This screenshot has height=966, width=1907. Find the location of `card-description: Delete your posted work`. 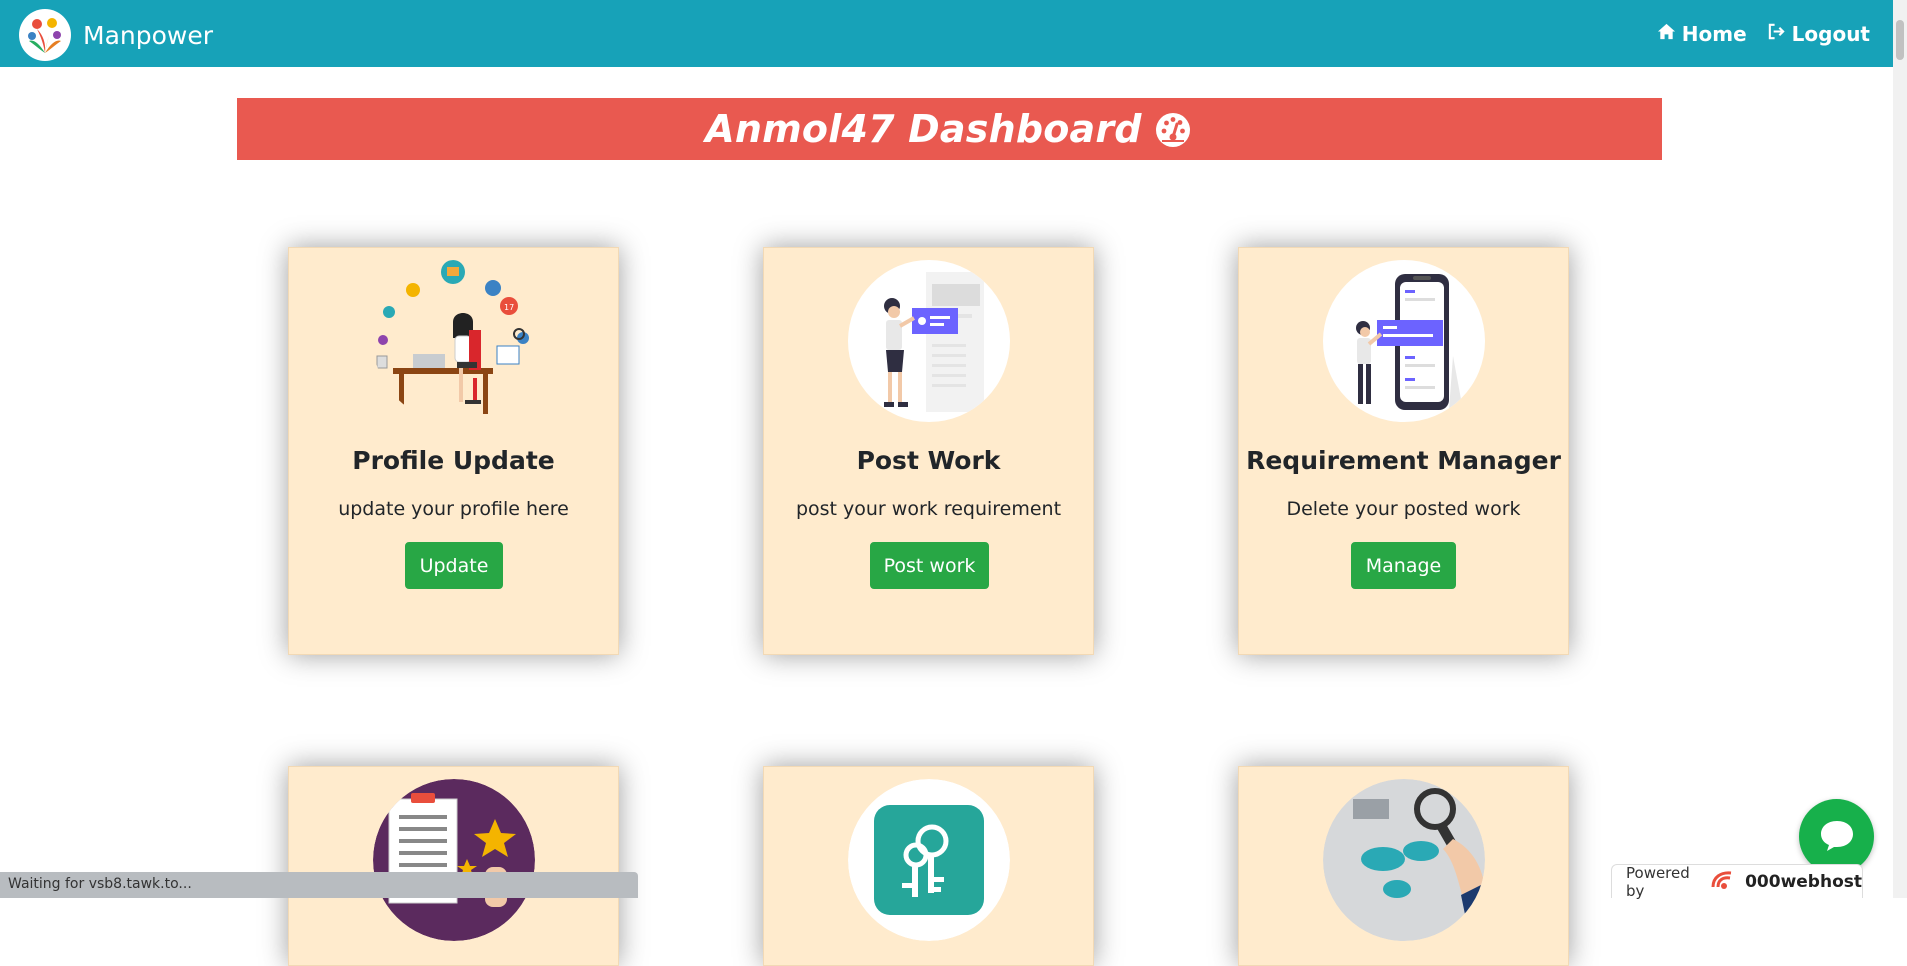

card-description: Delete your posted work is located at coordinates (1403, 509).